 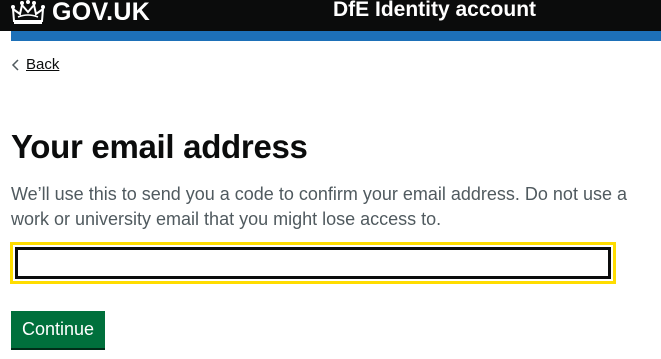 I want to click on site-header: GOV.UK DfE Identity account, so click(x=330, y=15).